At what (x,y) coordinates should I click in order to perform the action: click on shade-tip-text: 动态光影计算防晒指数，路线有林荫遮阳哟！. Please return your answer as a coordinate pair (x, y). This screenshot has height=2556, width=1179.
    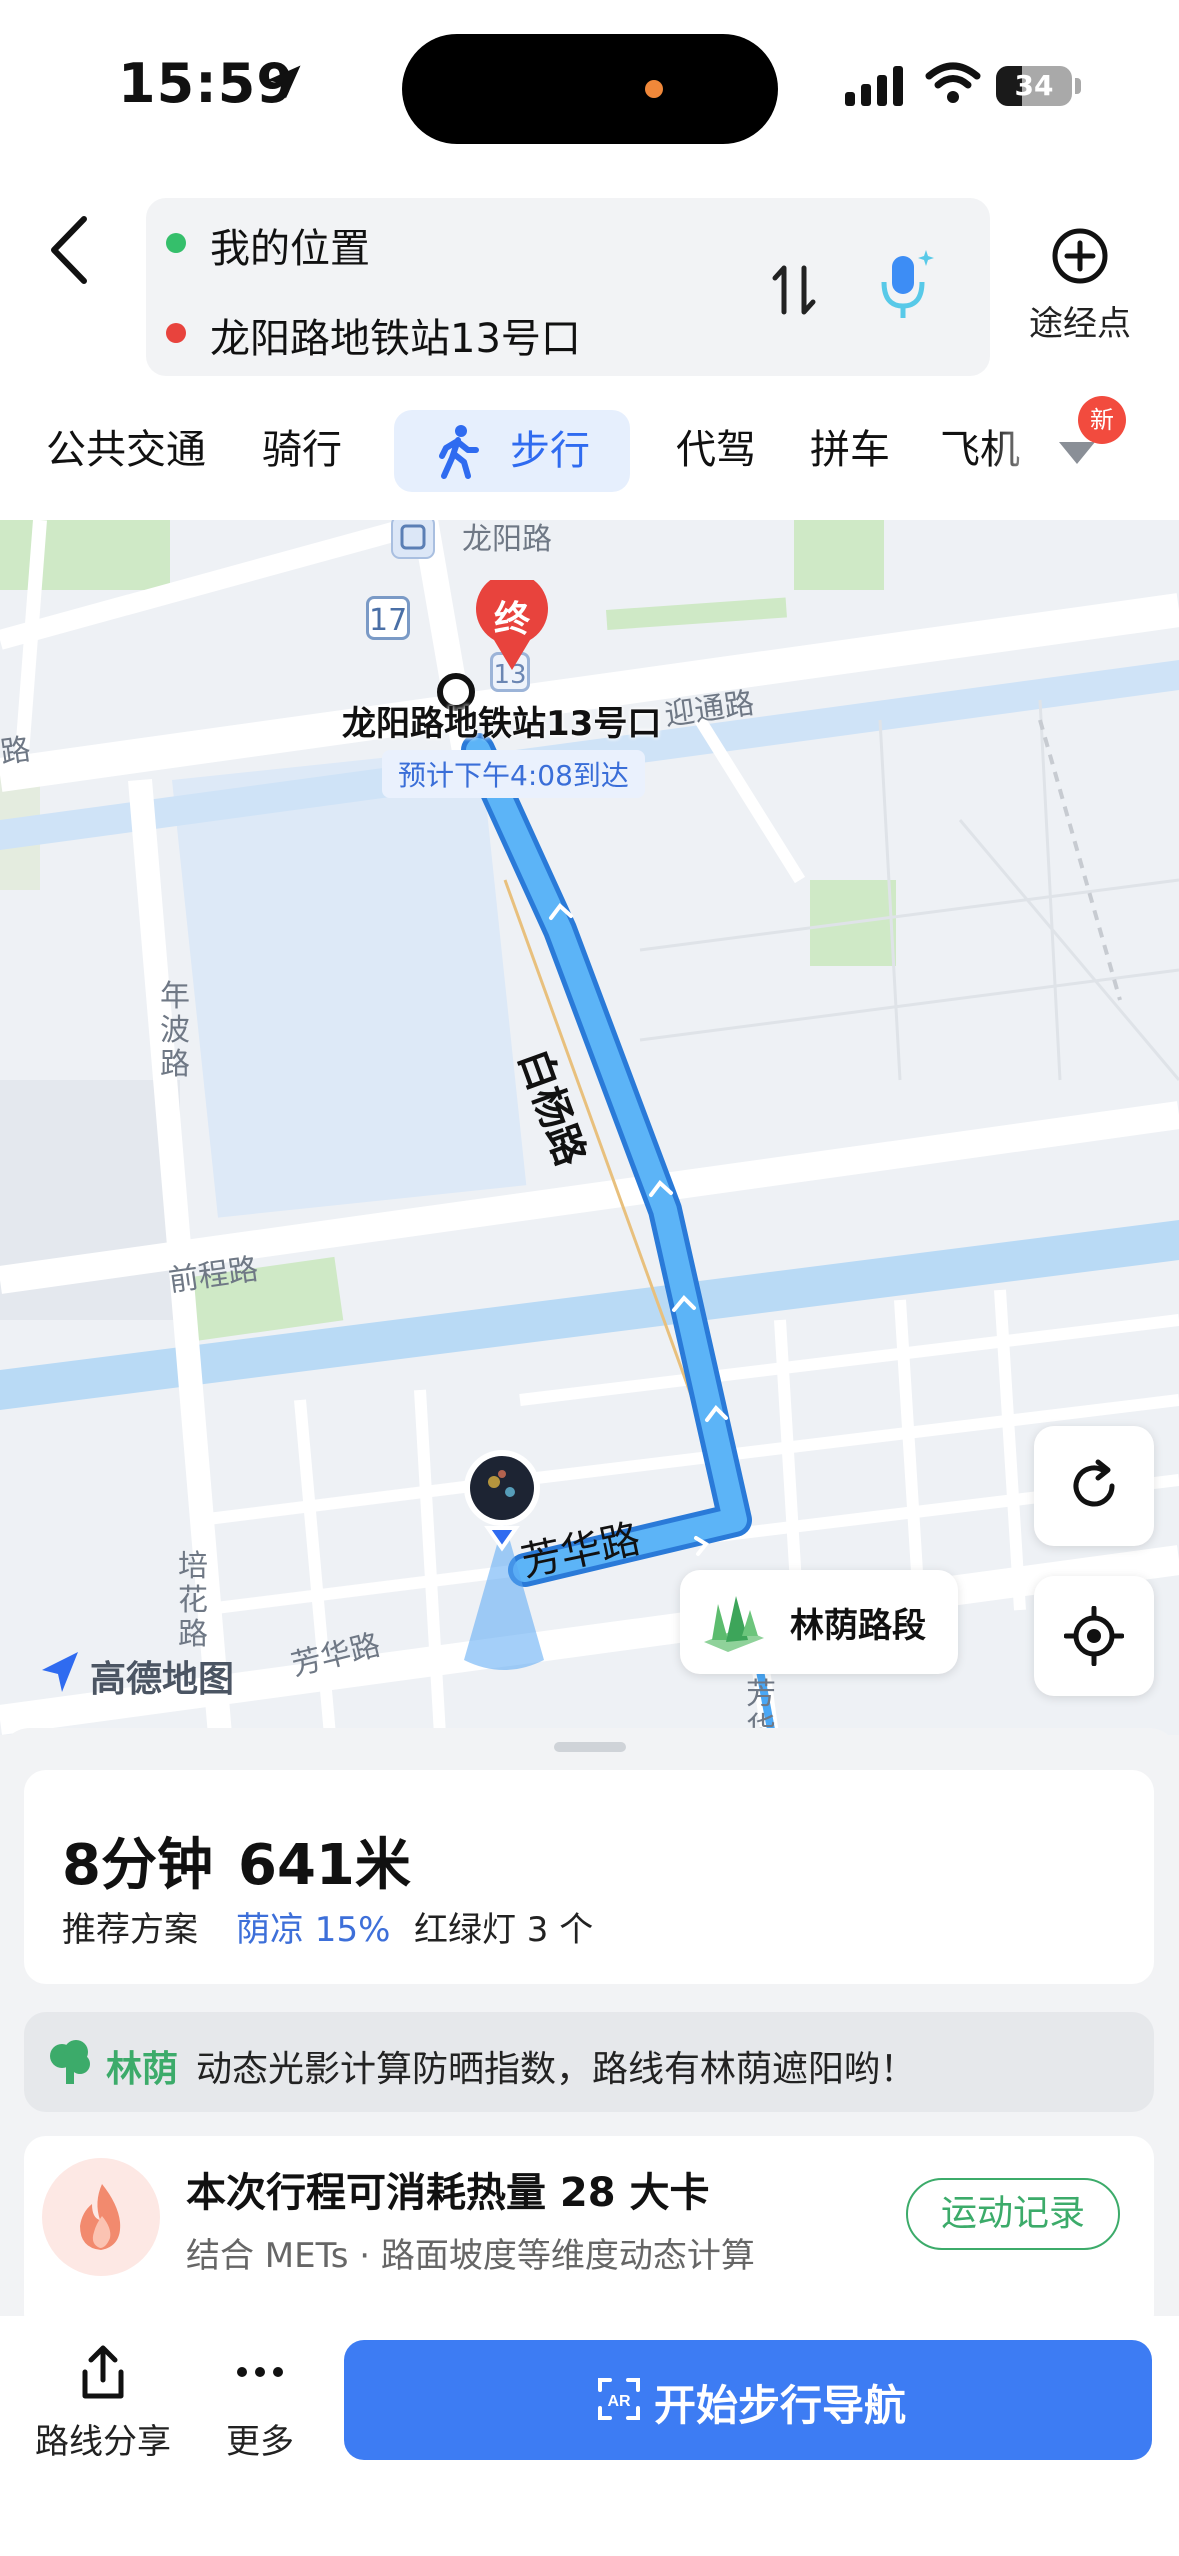
    Looking at the image, I should click on (556, 2069).